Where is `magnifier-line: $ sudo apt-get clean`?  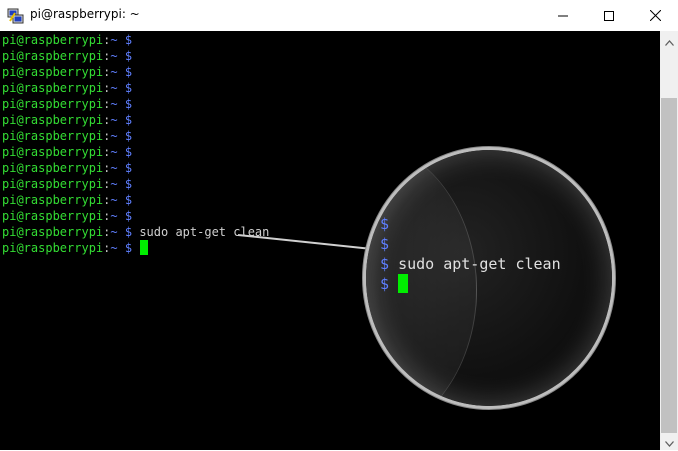 magnifier-line: $ sudo apt-get clean is located at coordinates (470, 264).